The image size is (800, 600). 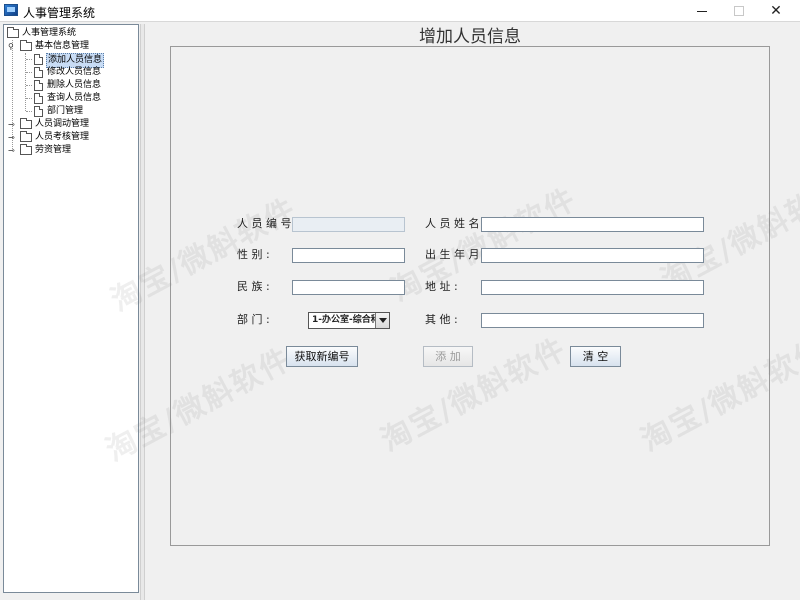 What do you see at coordinates (382, 320) in the screenshot?
I see `dropdown-arrow-icon` at bounding box center [382, 320].